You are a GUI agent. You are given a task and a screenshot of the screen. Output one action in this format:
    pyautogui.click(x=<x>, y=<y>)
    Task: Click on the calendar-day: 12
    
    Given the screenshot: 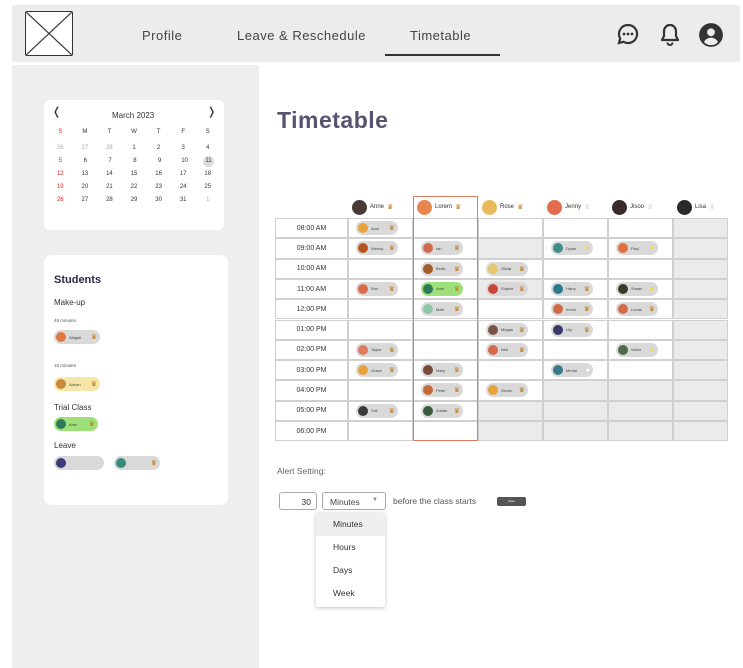 What is the action you would take?
    pyautogui.click(x=60, y=174)
    